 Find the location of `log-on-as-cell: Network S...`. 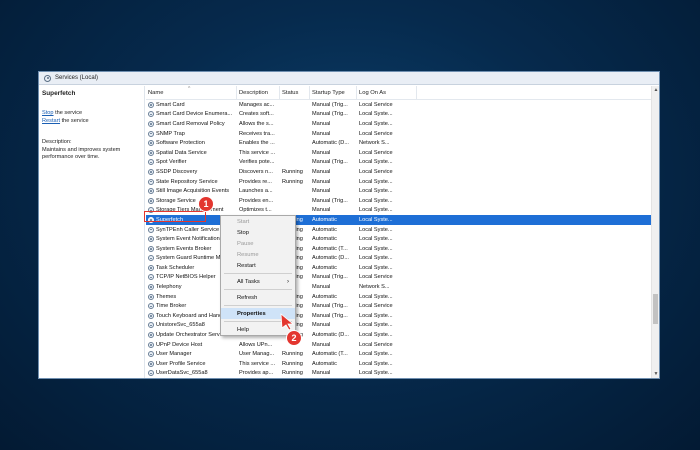

log-on-as-cell: Network S... is located at coordinates (374, 287).